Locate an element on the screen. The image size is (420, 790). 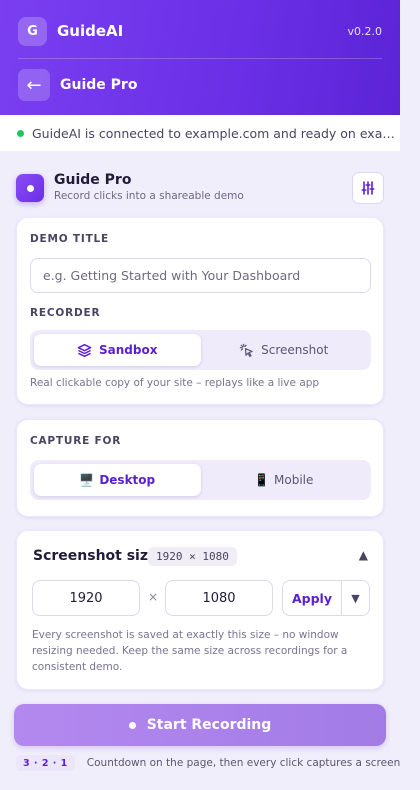
mobile-label: Mobile is located at coordinates (294, 480).